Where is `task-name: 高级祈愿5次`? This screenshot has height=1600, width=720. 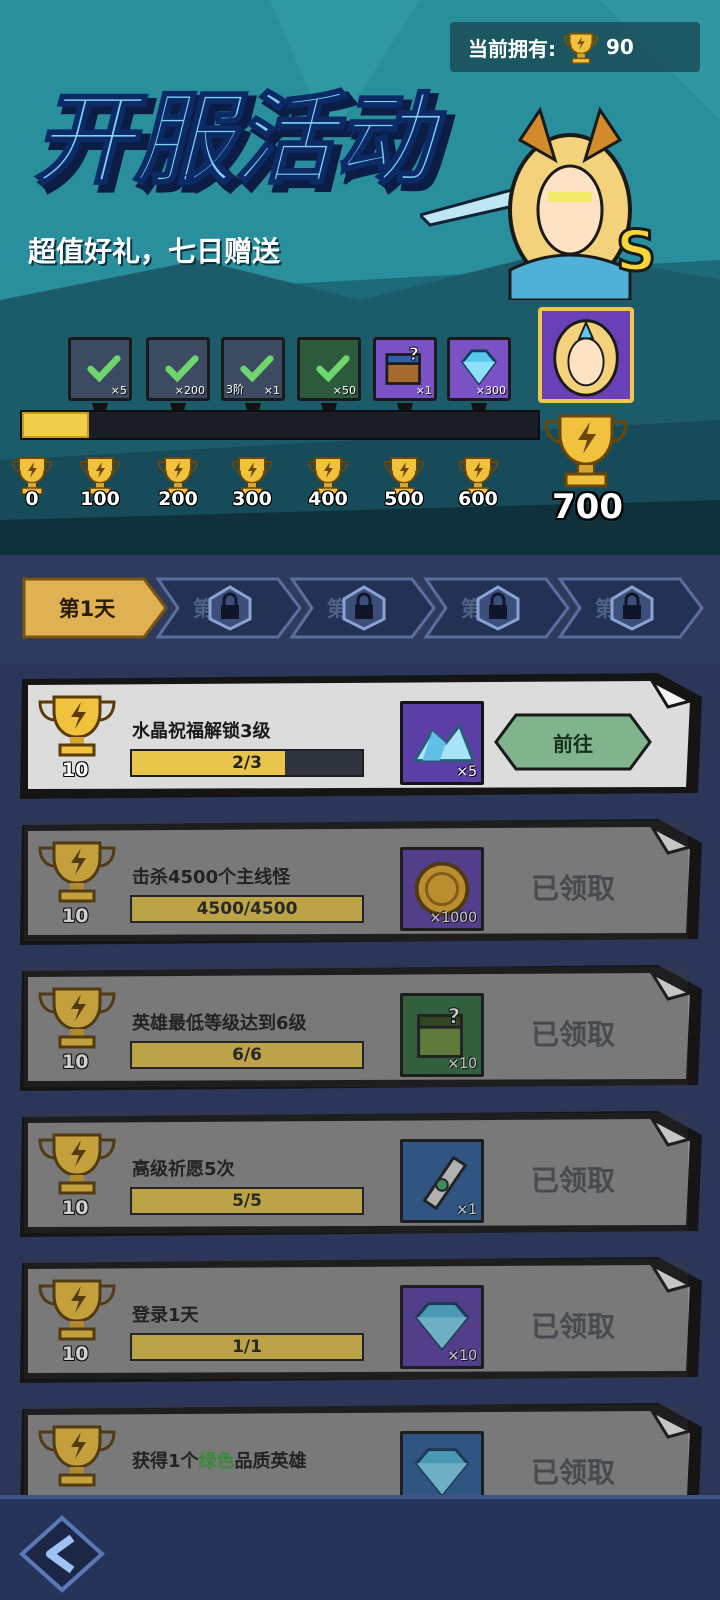 task-name: 高级祈愿5次 is located at coordinates (183, 1169).